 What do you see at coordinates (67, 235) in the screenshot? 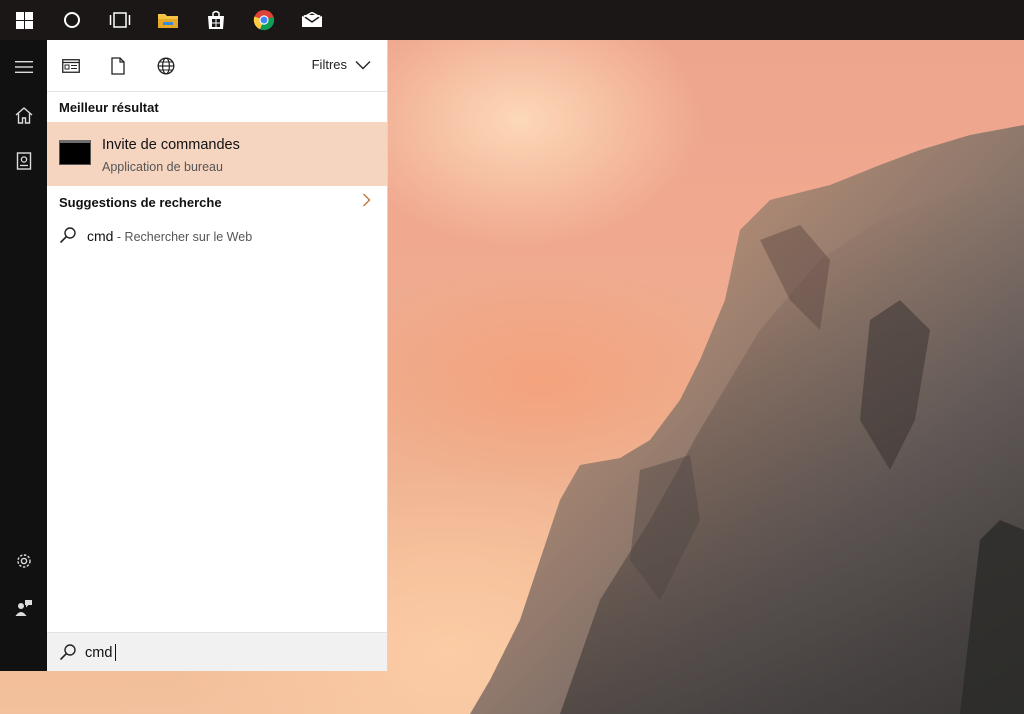
I see `search-icon` at bounding box center [67, 235].